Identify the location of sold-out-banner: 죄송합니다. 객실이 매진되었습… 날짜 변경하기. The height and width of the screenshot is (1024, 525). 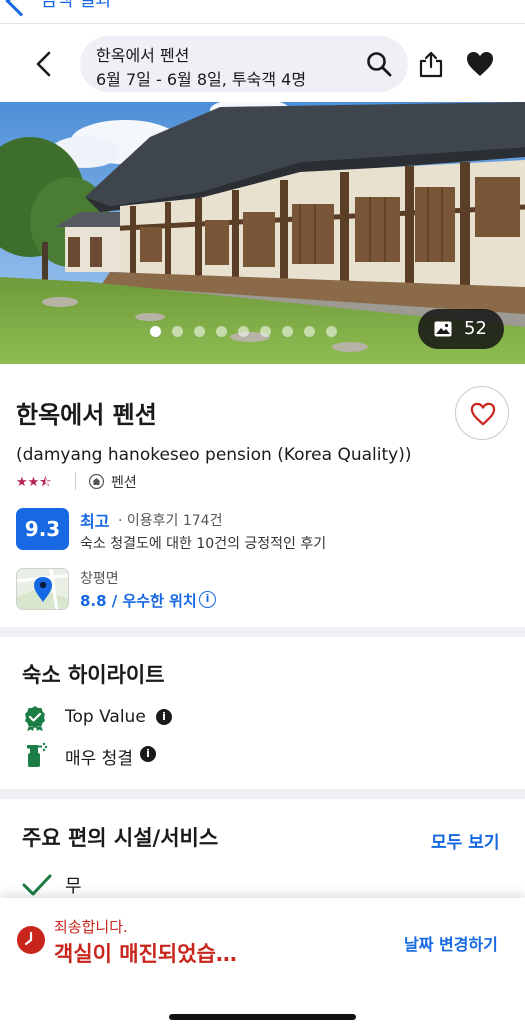
(262, 961).